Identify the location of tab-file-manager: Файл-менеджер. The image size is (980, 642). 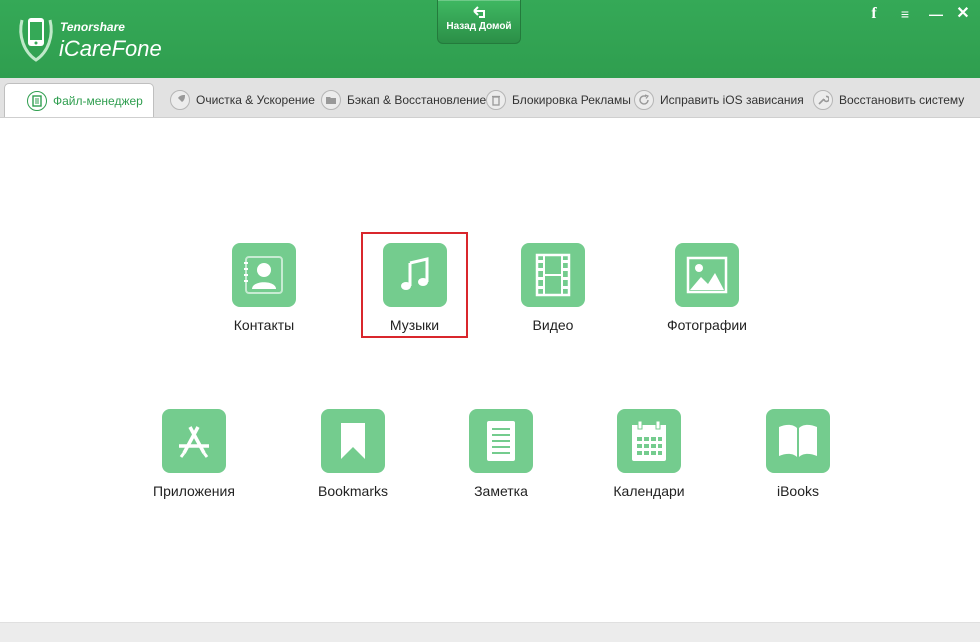
(79, 100).